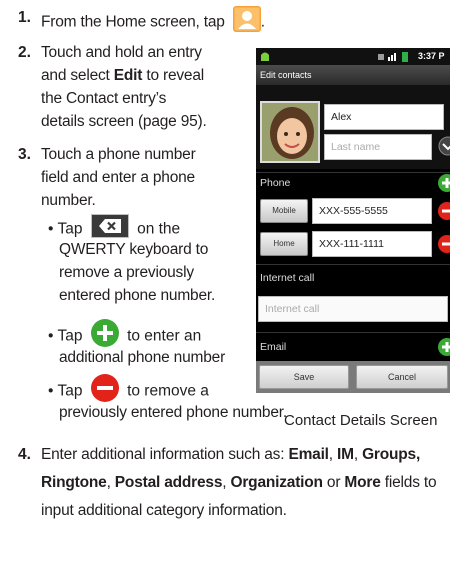 The image size is (450, 586). What do you see at coordinates (353, 56) in the screenshot?
I see `status-bar: 3:37 P` at bounding box center [353, 56].